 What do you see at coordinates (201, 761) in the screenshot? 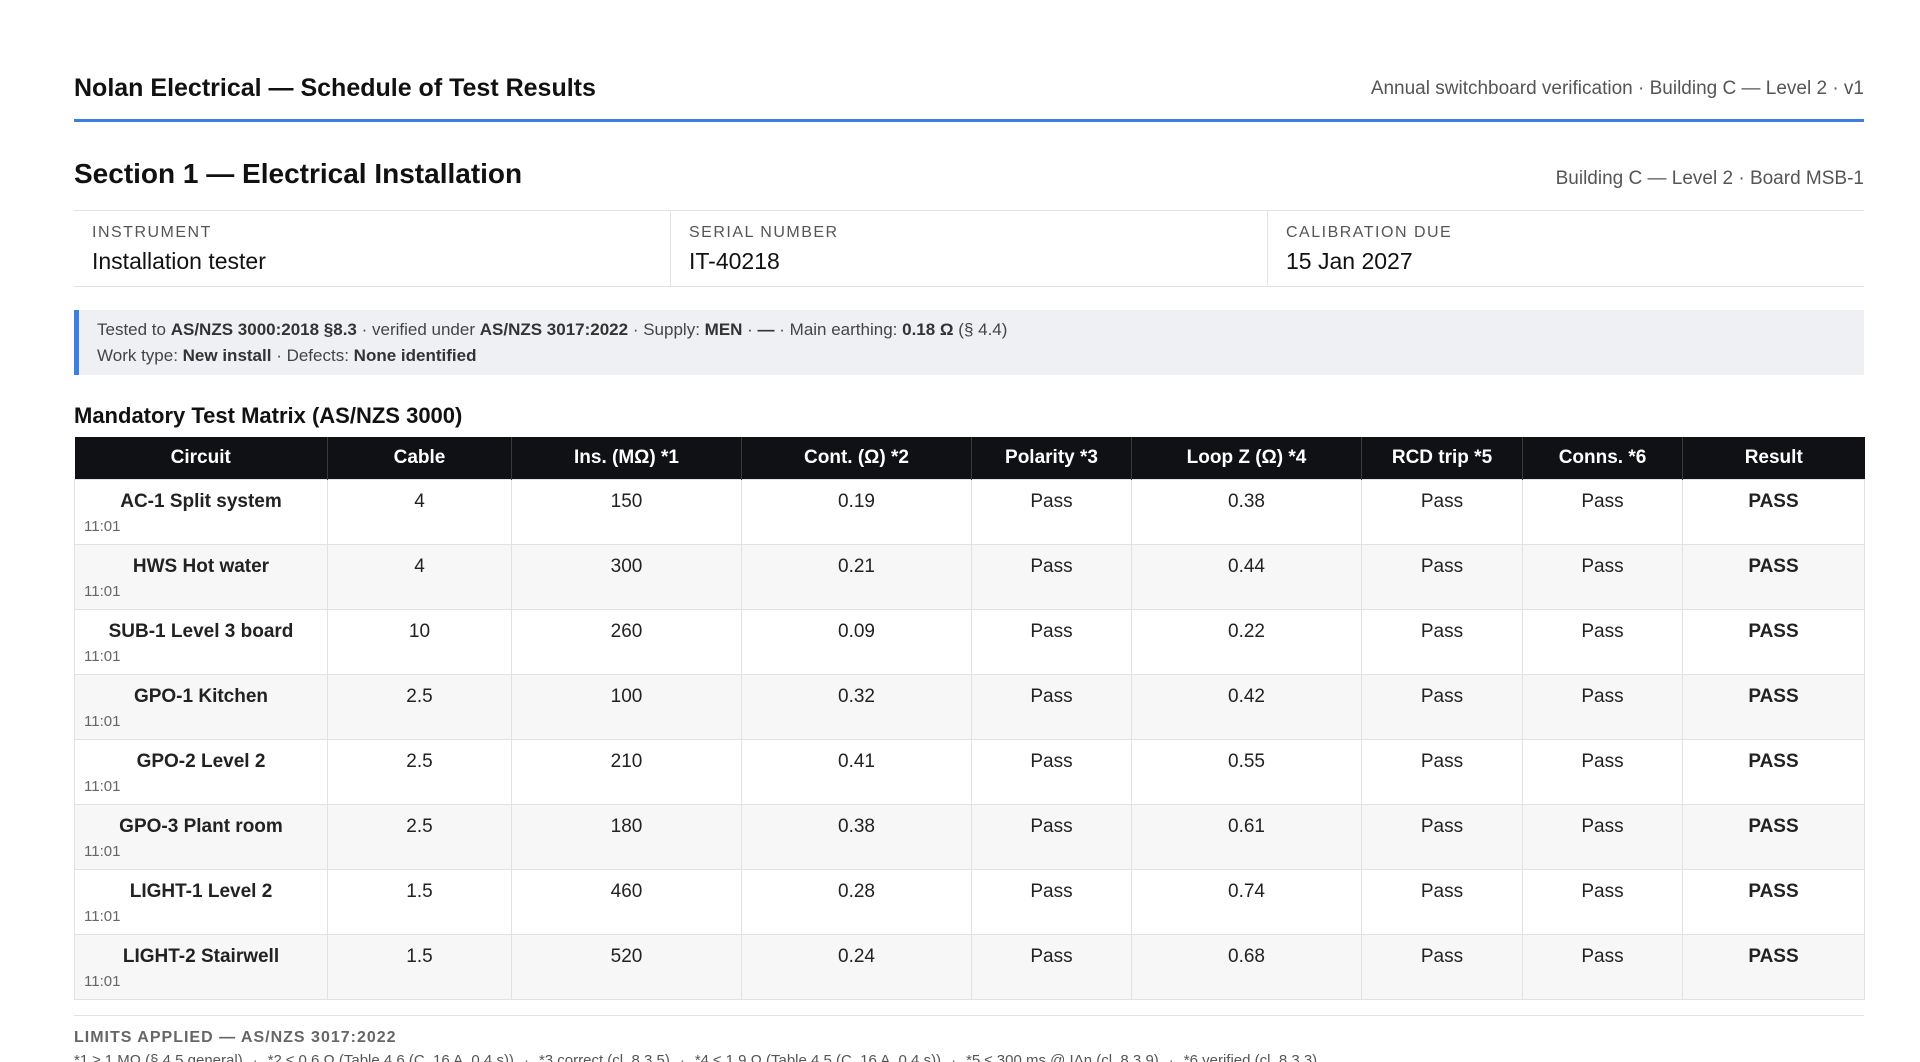
I see `circuit-name: GPO-2 Level 2` at bounding box center [201, 761].